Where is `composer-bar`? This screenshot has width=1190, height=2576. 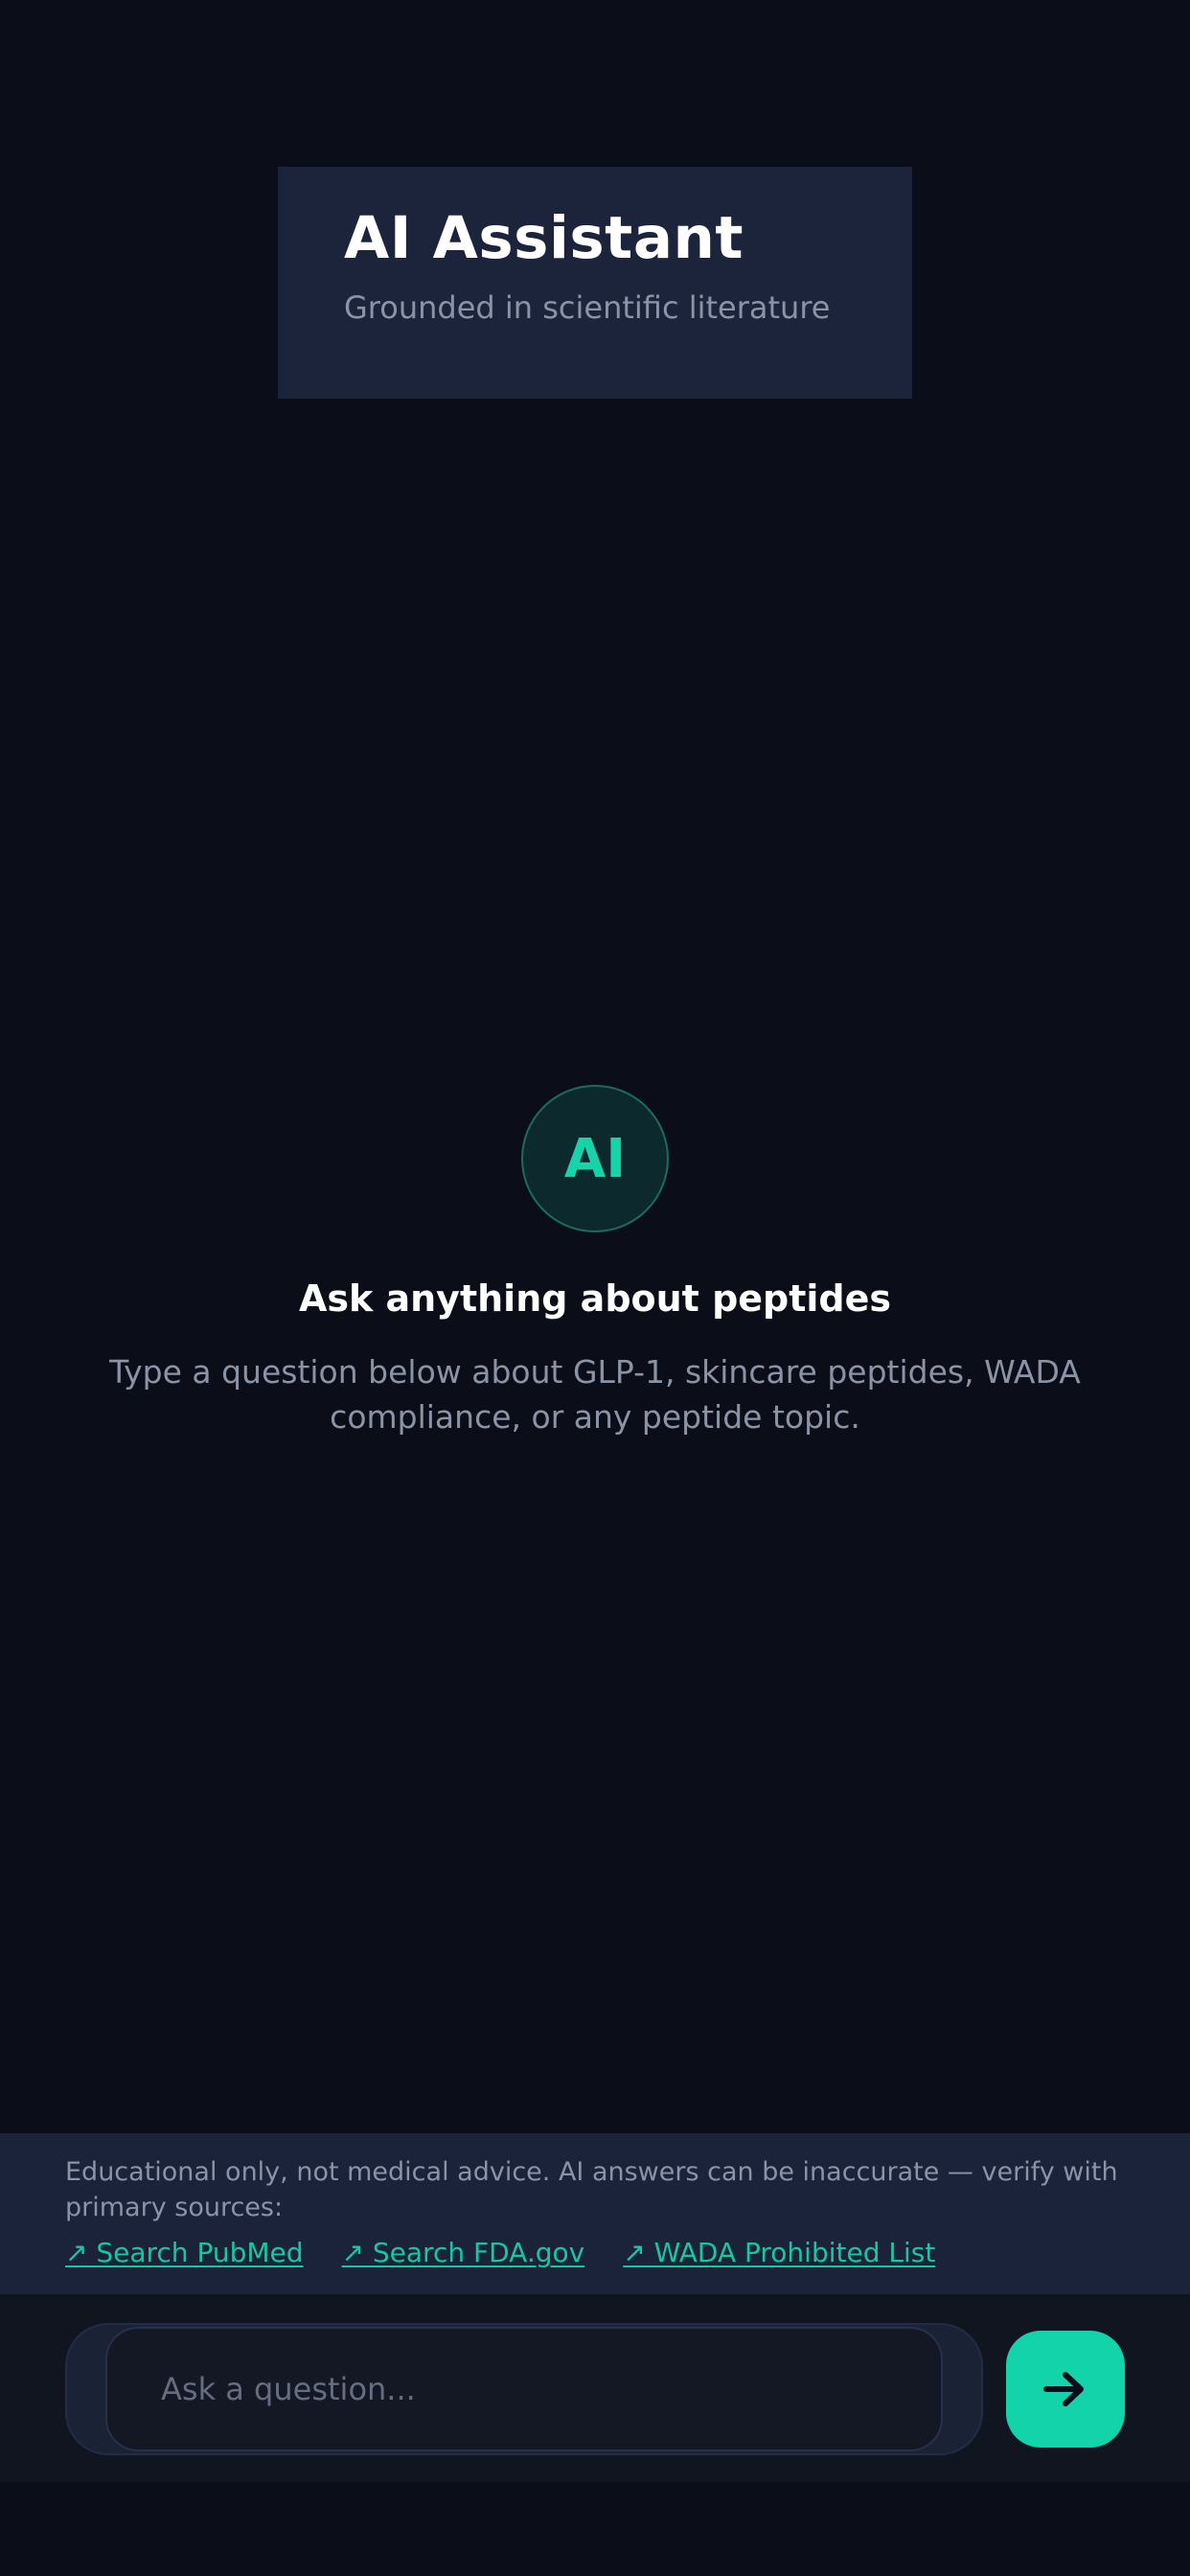
composer-bar is located at coordinates (595, 2388).